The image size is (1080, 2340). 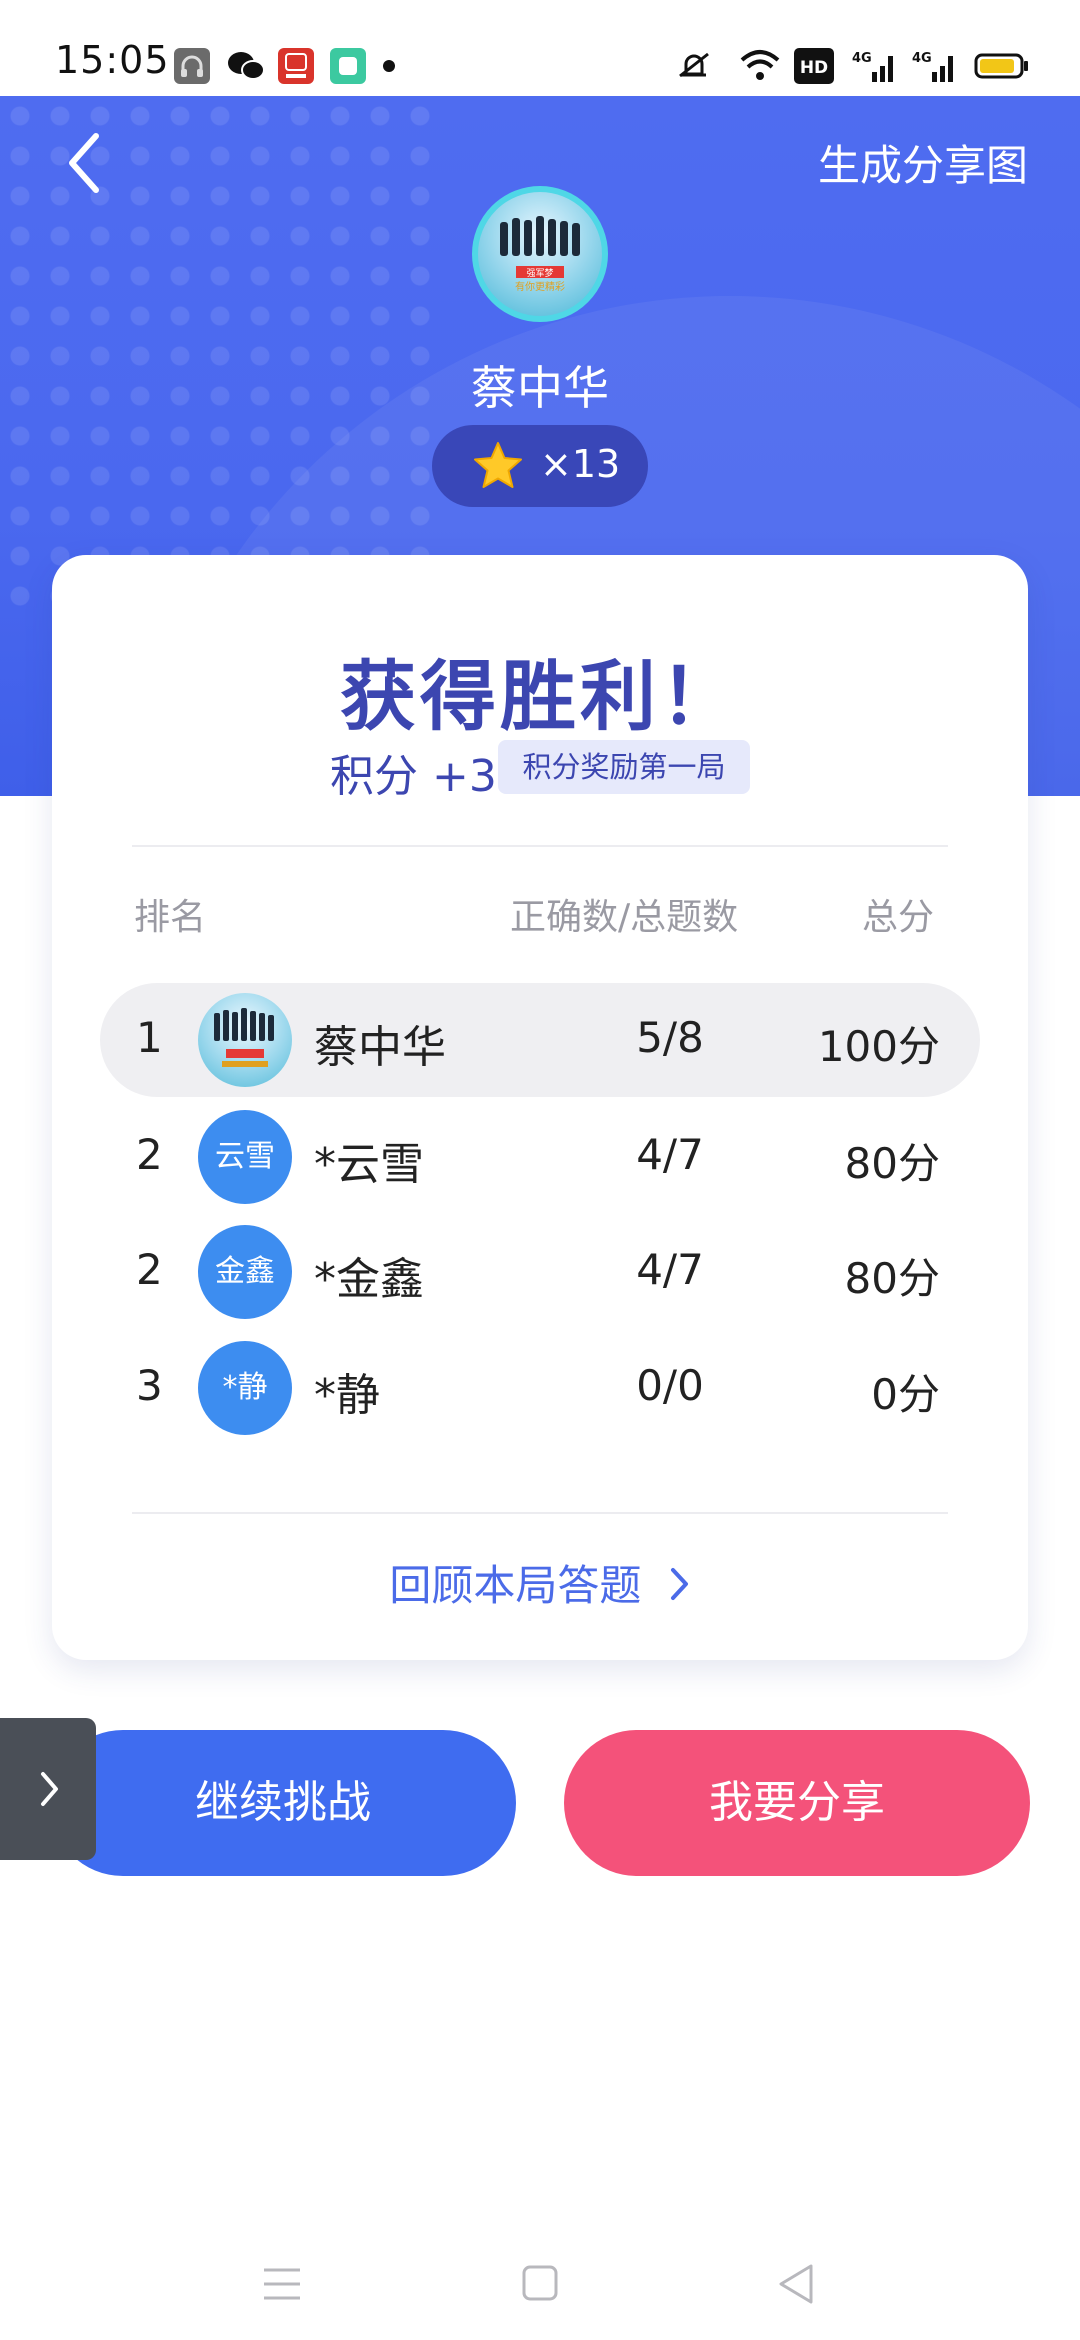 I want to click on back-chevron-icon, so click(x=84, y=163).